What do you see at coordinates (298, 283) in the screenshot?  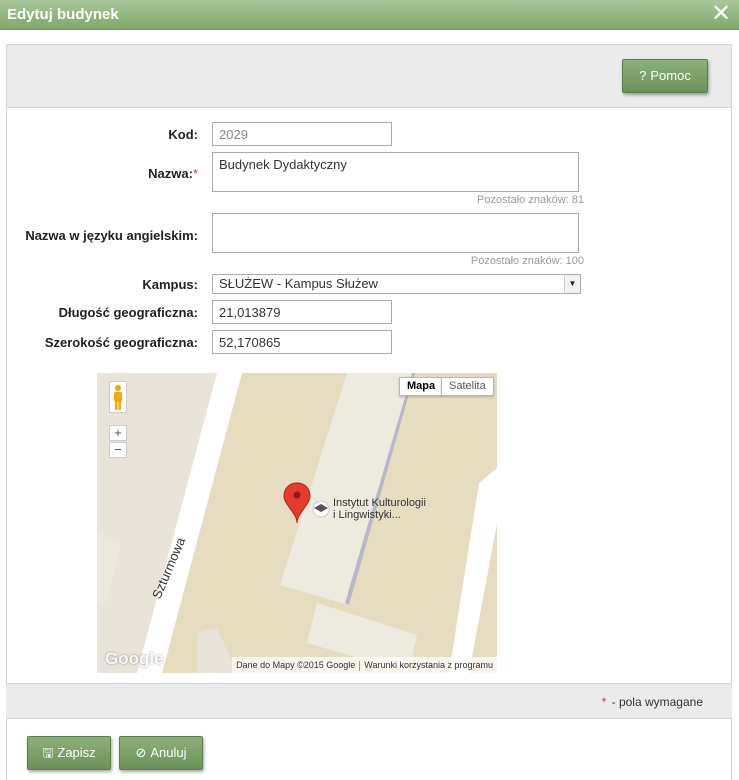 I see `kampus-selected-value: SŁUŻEW - Kampus Służew` at bounding box center [298, 283].